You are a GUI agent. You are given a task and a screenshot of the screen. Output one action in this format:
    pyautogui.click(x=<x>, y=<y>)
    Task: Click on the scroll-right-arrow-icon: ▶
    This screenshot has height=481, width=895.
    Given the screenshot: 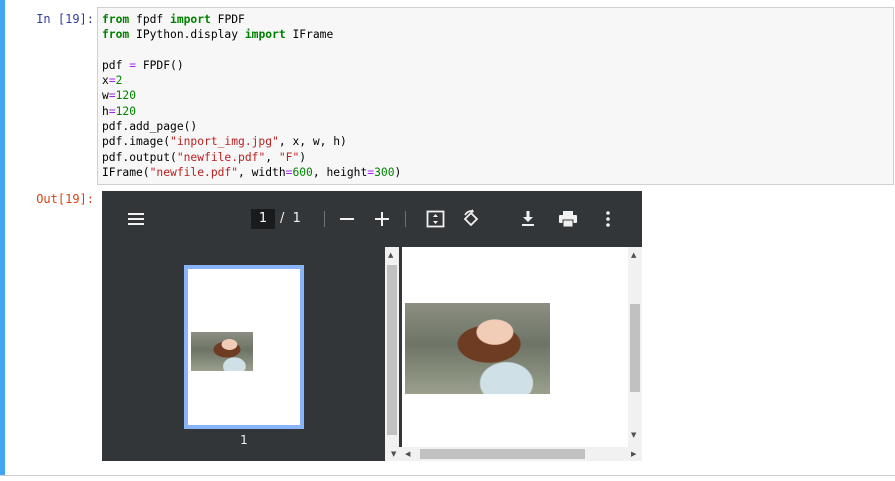 What is the action you would take?
    pyautogui.click(x=633, y=454)
    